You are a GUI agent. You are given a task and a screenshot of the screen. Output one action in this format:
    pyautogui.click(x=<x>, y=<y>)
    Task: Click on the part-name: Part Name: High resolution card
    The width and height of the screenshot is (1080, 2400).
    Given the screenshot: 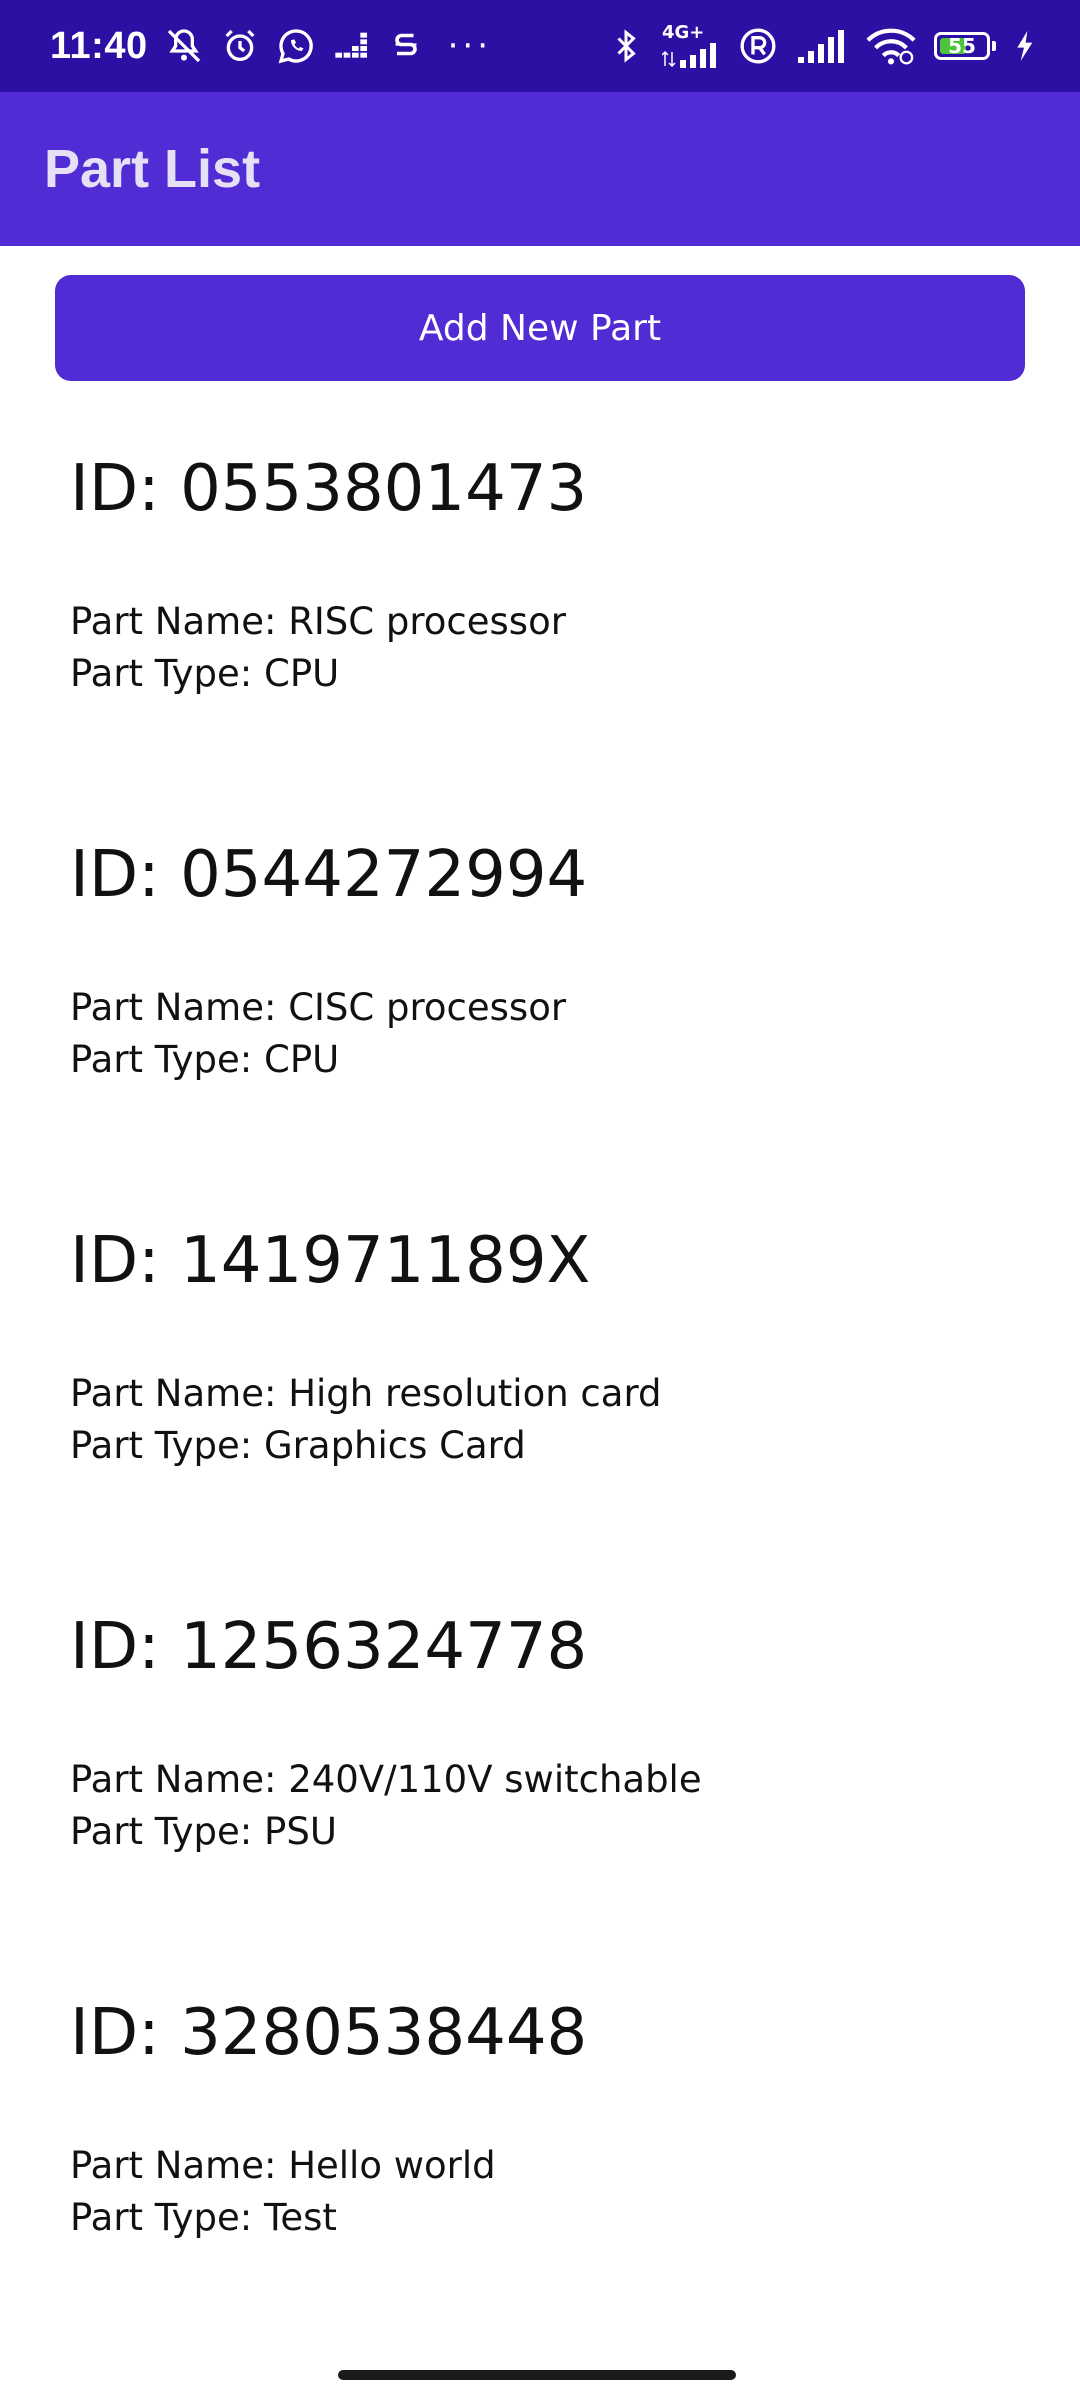 What is the action you would take?
    pyautogui.click(x=366, y=1393)
    